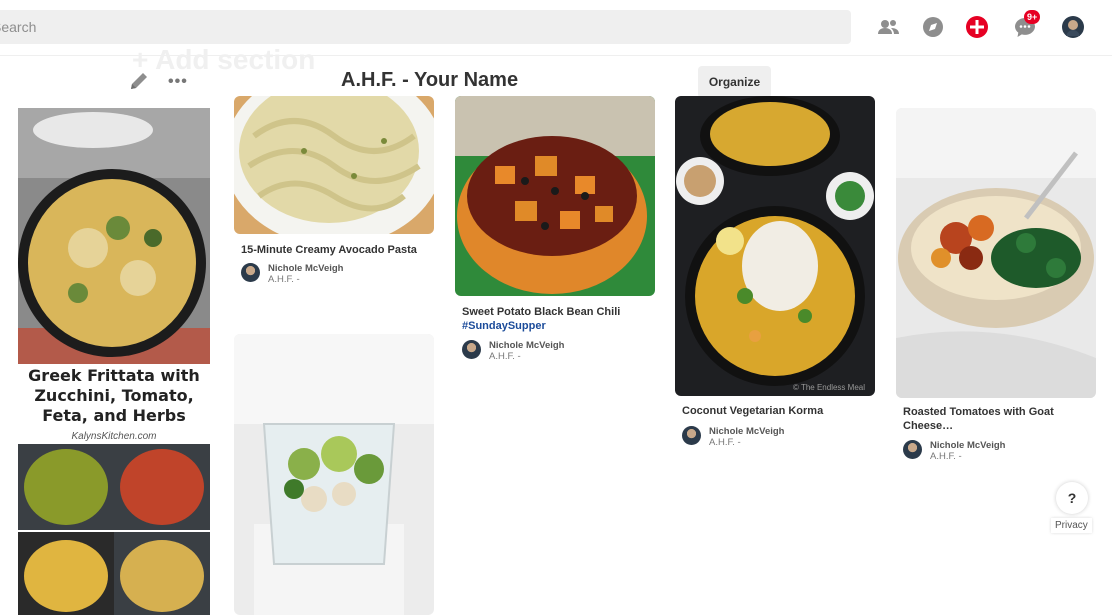  I want to click on board-owner: Your Name, so click(466, 80).